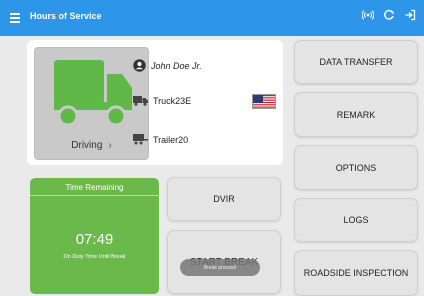 The image size is (424, 296). Describe the element at coordinates (139, 65) in the screenshot. I see `user-icon` at that location.